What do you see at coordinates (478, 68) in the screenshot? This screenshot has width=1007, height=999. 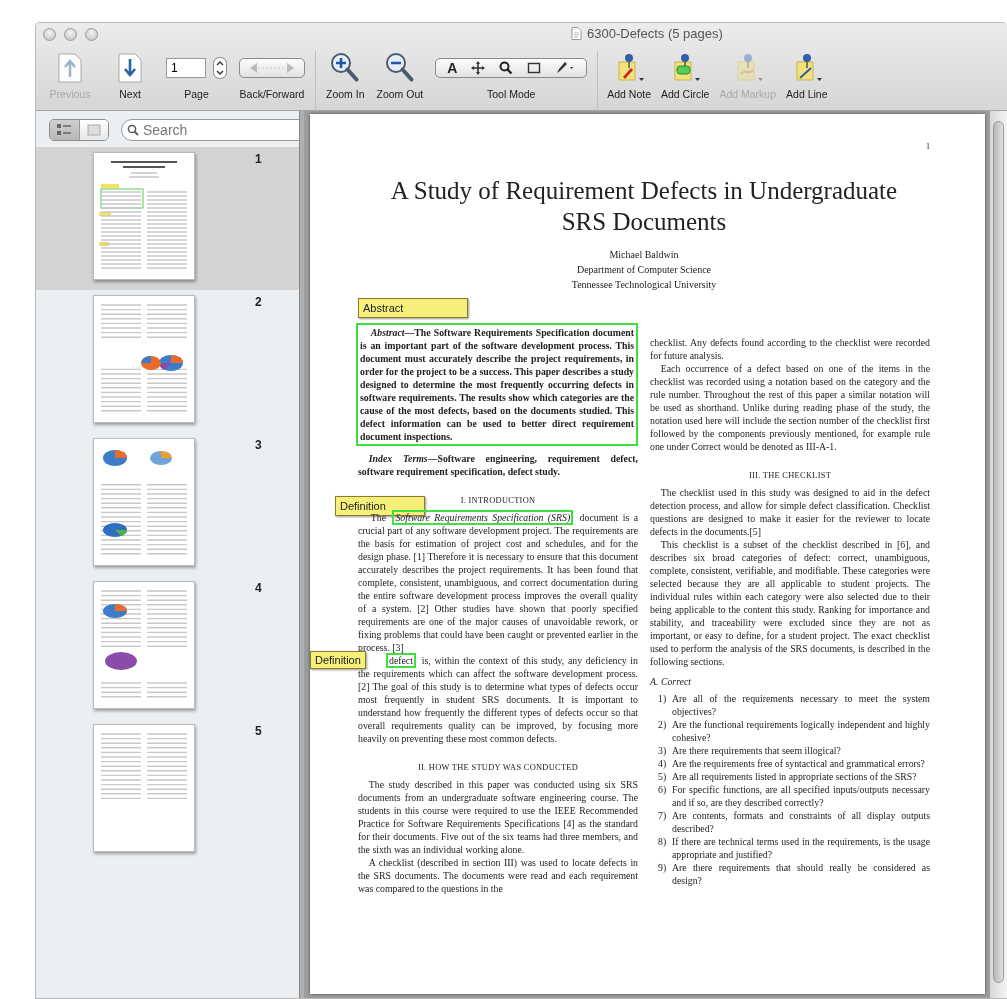 I see `move-icon` at bounding box center [478, 68].